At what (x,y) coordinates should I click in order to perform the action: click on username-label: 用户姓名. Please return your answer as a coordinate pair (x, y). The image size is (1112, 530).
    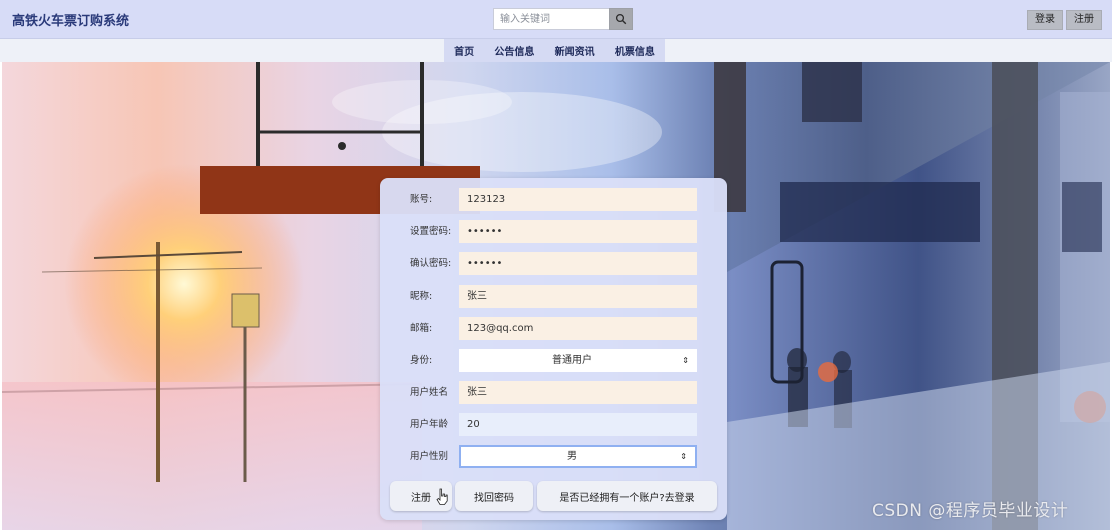
    Looking at the image, I should click on (429, 392).